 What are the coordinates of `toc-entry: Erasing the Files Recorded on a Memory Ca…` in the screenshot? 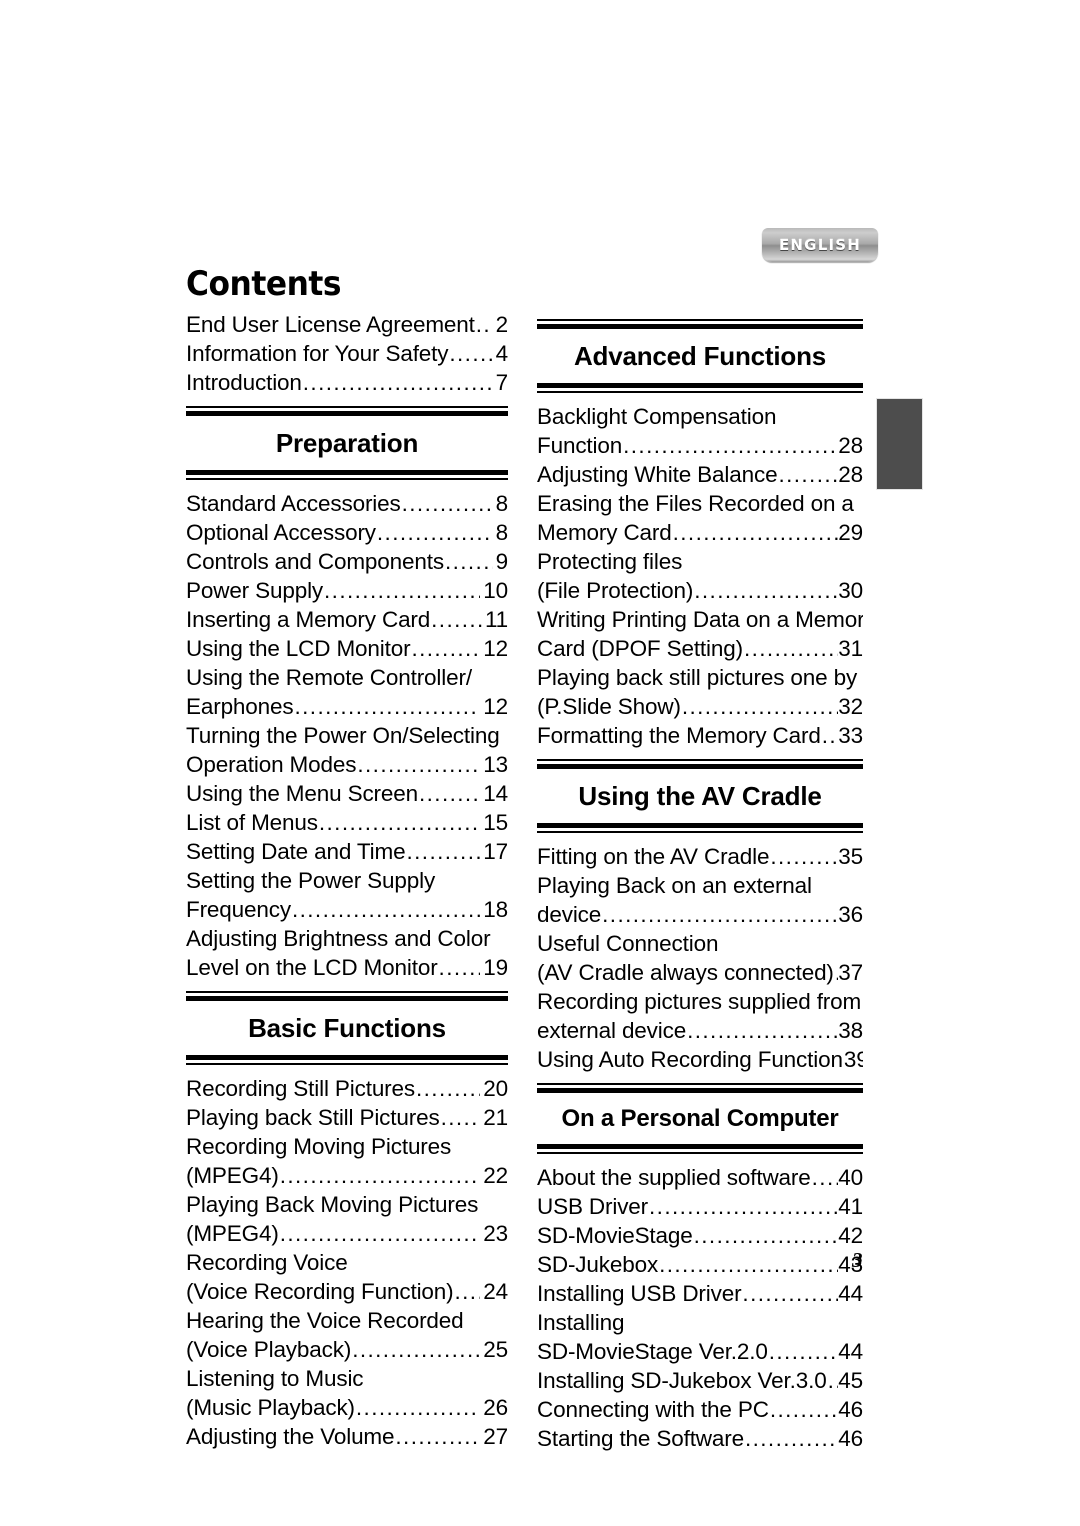 It's located at (700, 518).